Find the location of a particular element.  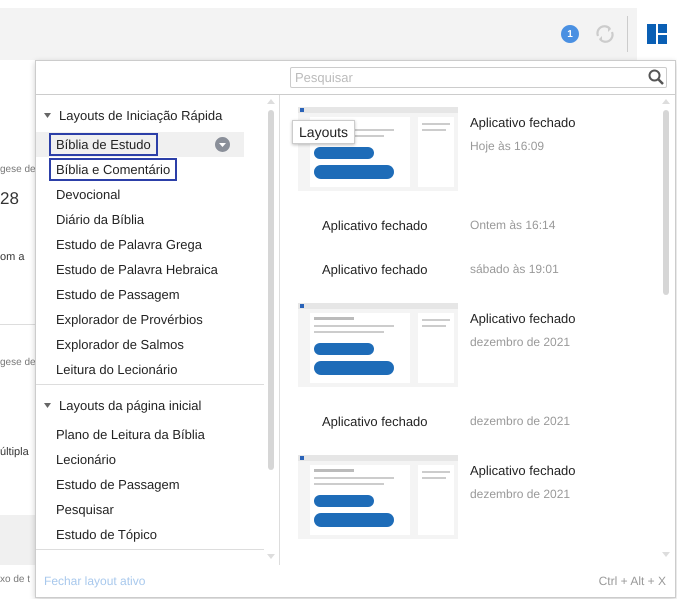

outlined-layout-item: Bíblia e Comentário is located at coordinates (113, 170).